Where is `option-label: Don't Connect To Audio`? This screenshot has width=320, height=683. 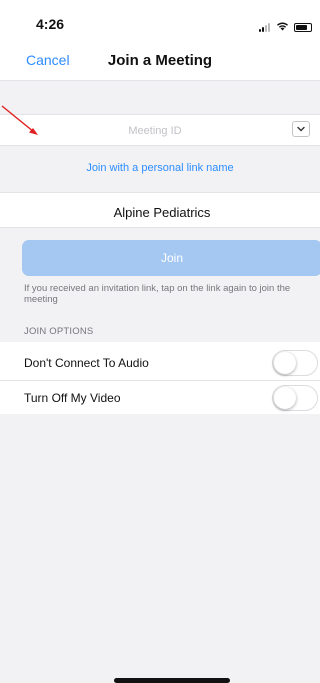
option-label: Don't Connect To Audio is located at coordinates (86, 363).